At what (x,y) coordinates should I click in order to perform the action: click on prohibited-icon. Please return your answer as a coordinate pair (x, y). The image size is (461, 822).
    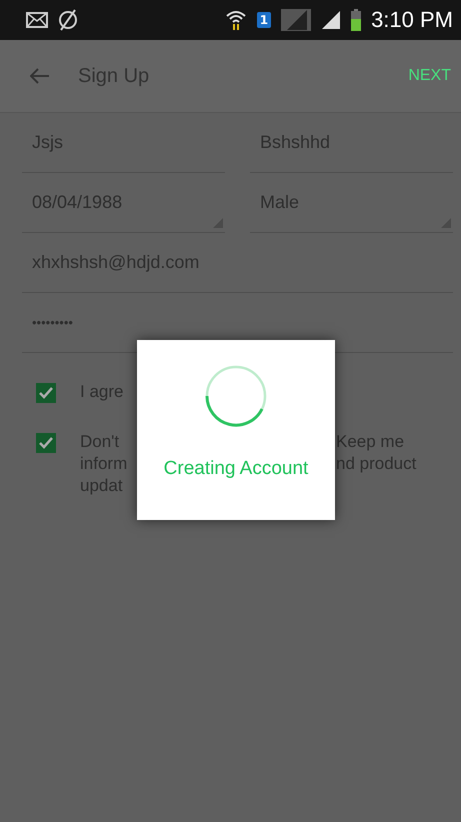
    Looking at the image, I should click on (68, 20).